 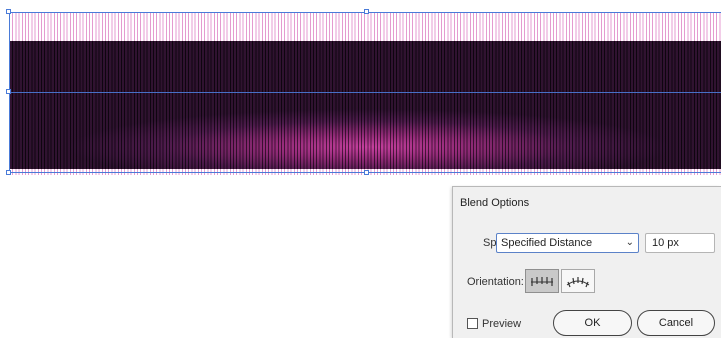 I want to click on spacing-distance-input: 10 px, so click(x=680, y=243).